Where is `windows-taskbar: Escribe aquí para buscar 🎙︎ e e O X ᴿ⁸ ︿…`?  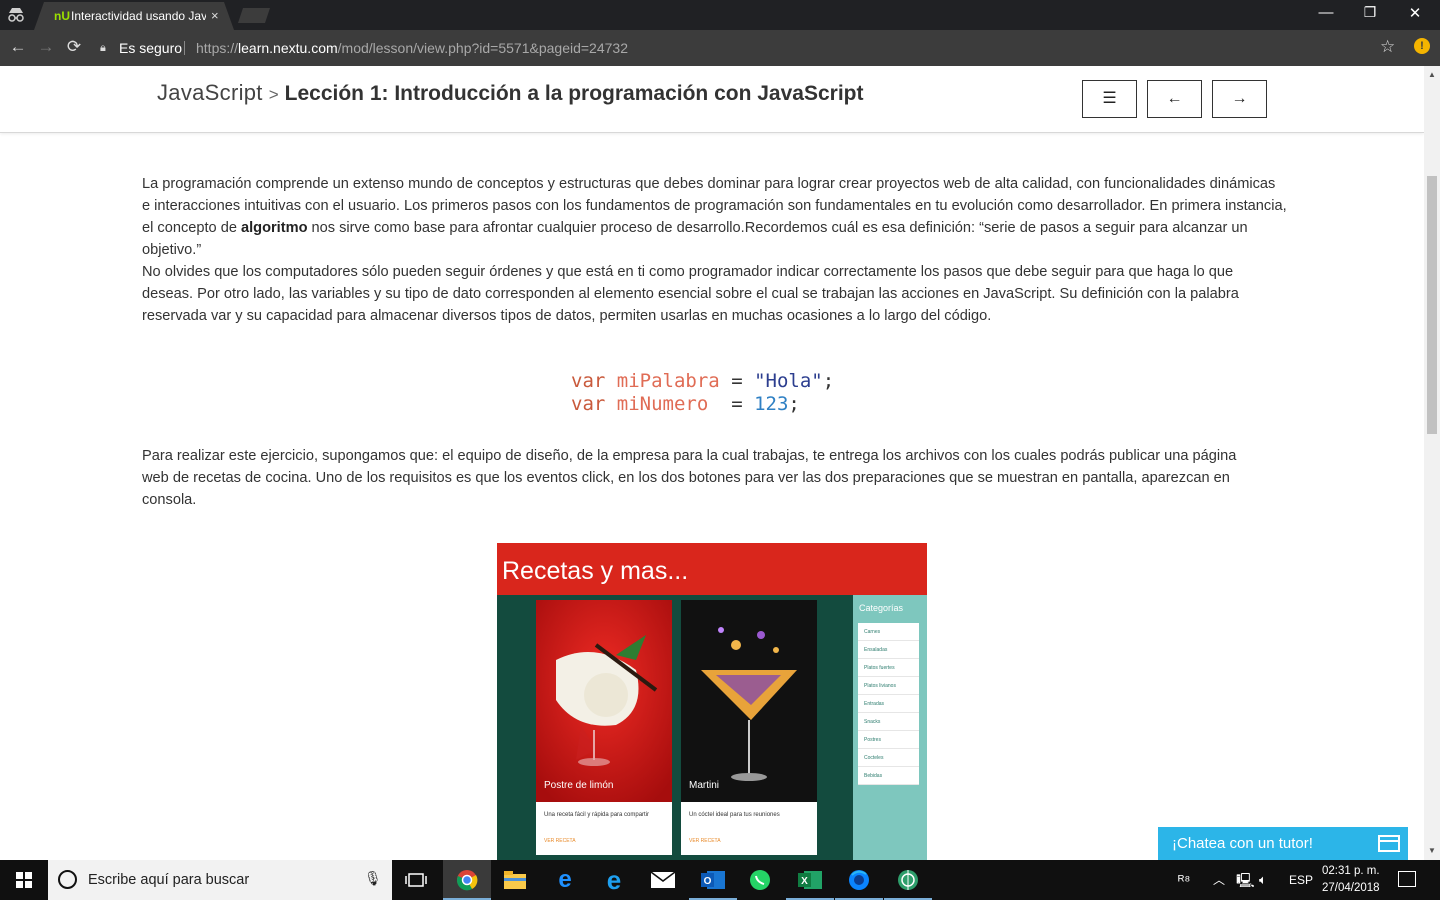
windows-taskbar: Escribe aquí para buscar 🎙︎ e e O X ᴿ⁸ ︿… is located at coordinates (720, 880).